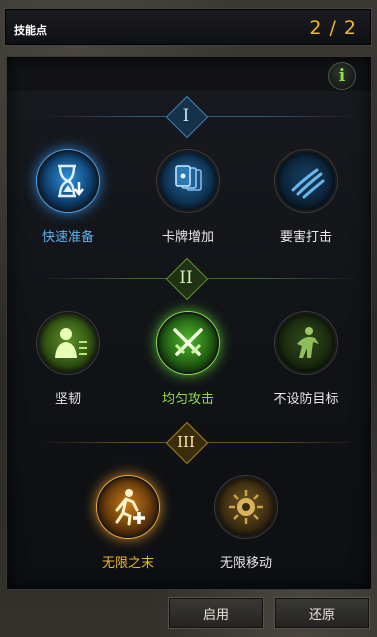 Image resolution: width=377 pixels, height=637 pixels. Describe the element at coordinates (306, 343) in the screenshot. I see `ghoul-icon` at that location.